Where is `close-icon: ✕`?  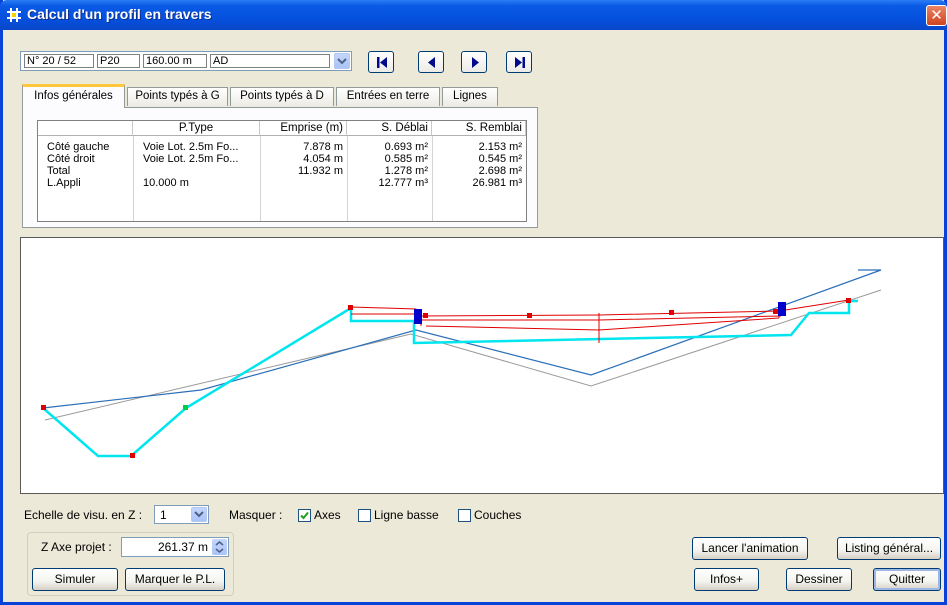
close-icon: ✕ is located at coordinates (936, 15).